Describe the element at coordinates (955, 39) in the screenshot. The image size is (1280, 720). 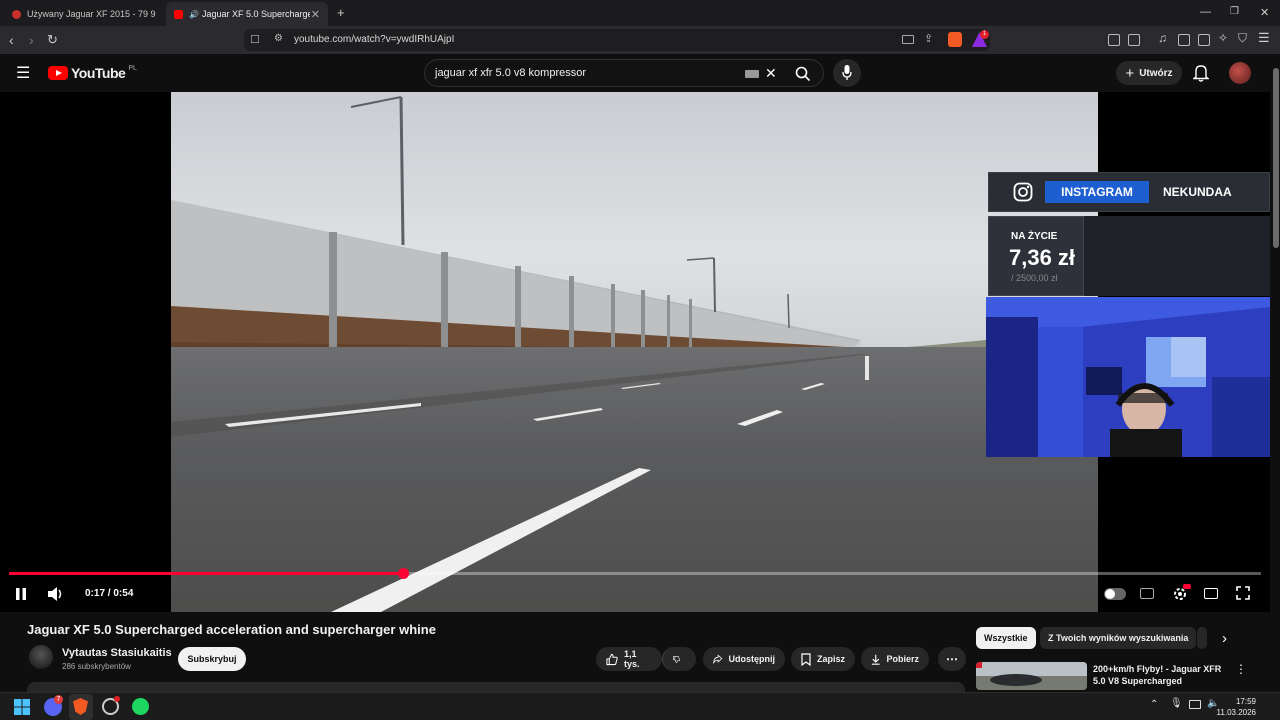
I see `brave-shields-icon` at that location.